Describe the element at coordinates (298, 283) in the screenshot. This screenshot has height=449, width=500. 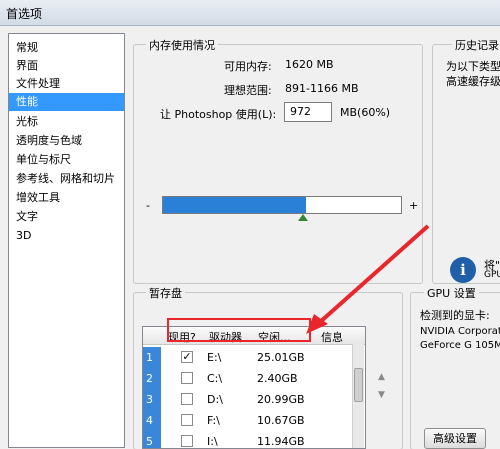
I see `annotation-overlay` at that location.